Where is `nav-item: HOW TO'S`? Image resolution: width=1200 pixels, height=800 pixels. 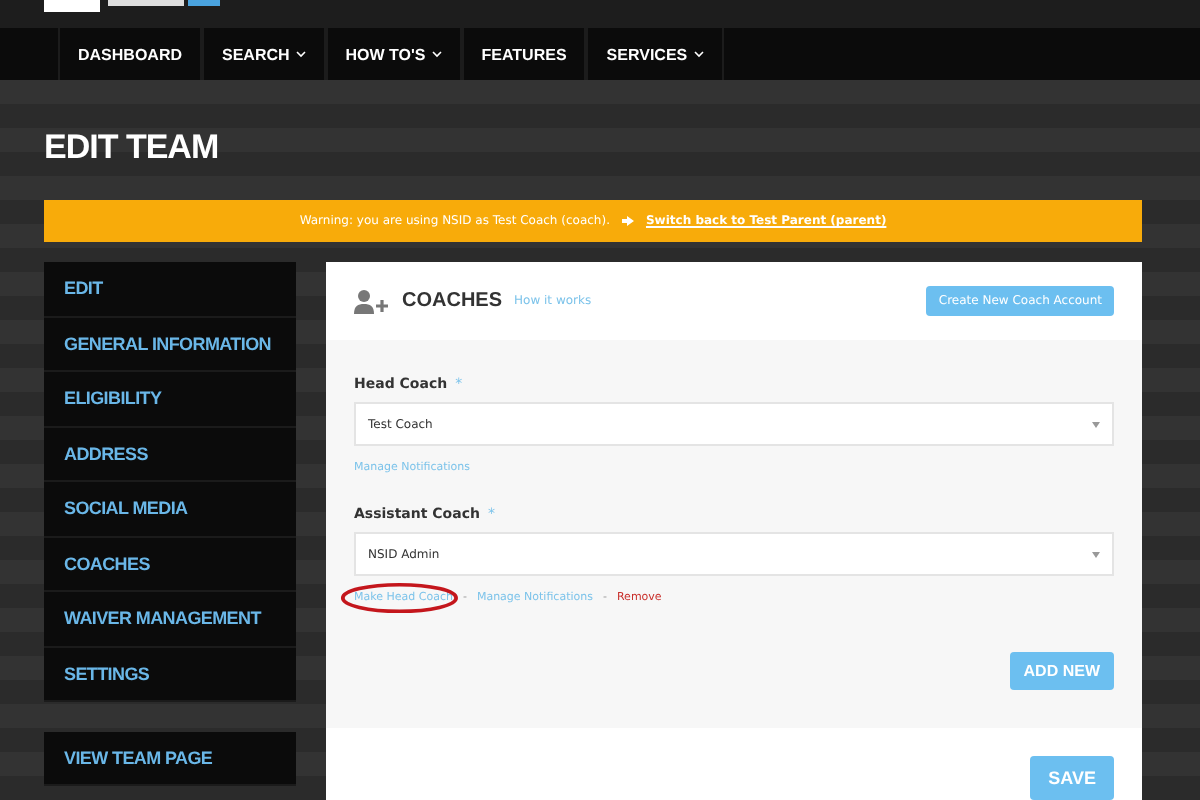 nav-item: HOW TO'S is located at coordinates (393, 54).